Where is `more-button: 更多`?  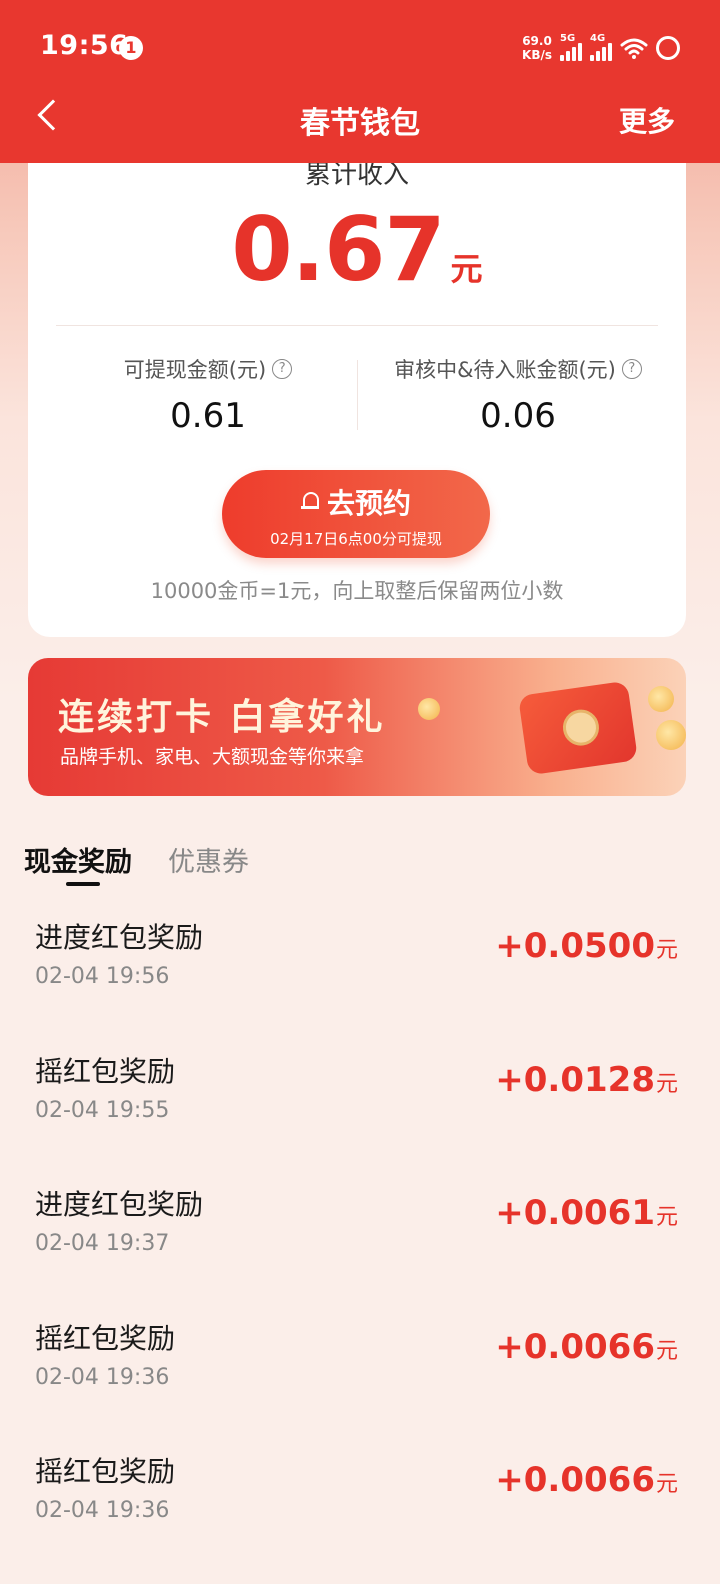 more-button: 更多 is located at coordinates (647, 120).